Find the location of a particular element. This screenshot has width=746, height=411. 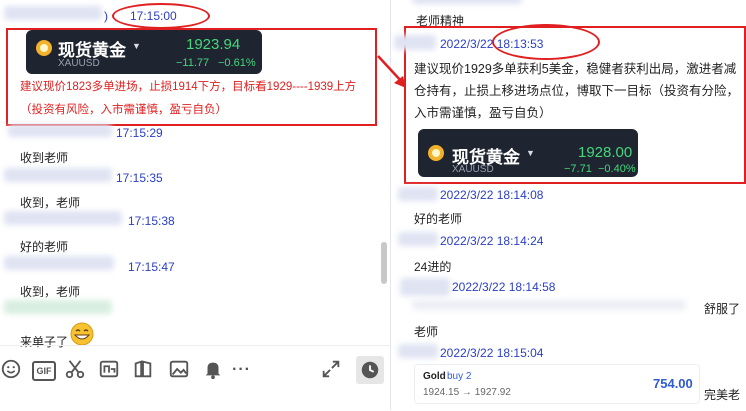

message-text: 收到老师 is located at coordinates (44, 158).